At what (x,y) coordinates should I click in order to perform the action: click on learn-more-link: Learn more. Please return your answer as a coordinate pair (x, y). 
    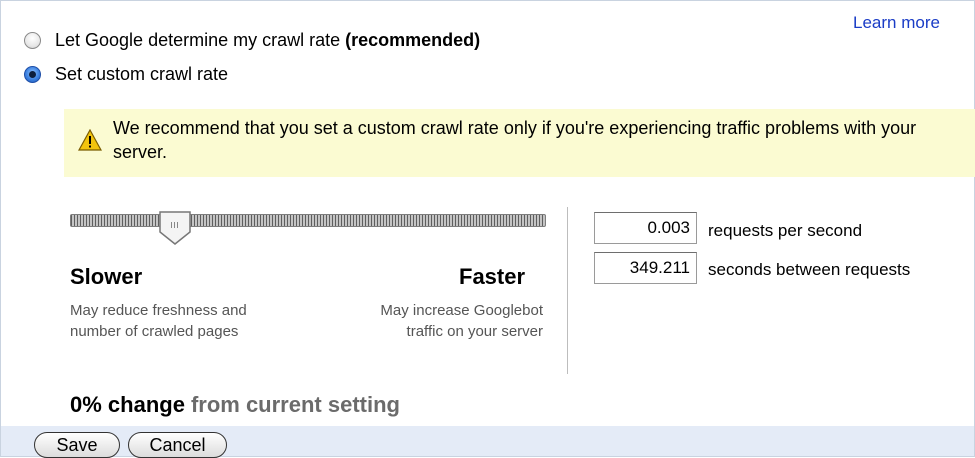
    Looking at the image, I should click on (896, 23).